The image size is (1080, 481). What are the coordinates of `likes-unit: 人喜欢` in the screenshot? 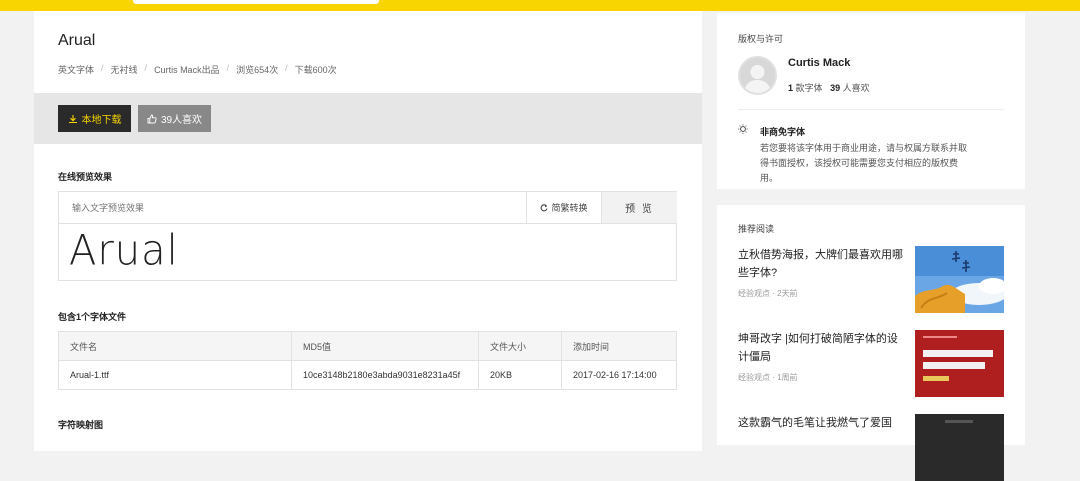 It's located at (856, 88).